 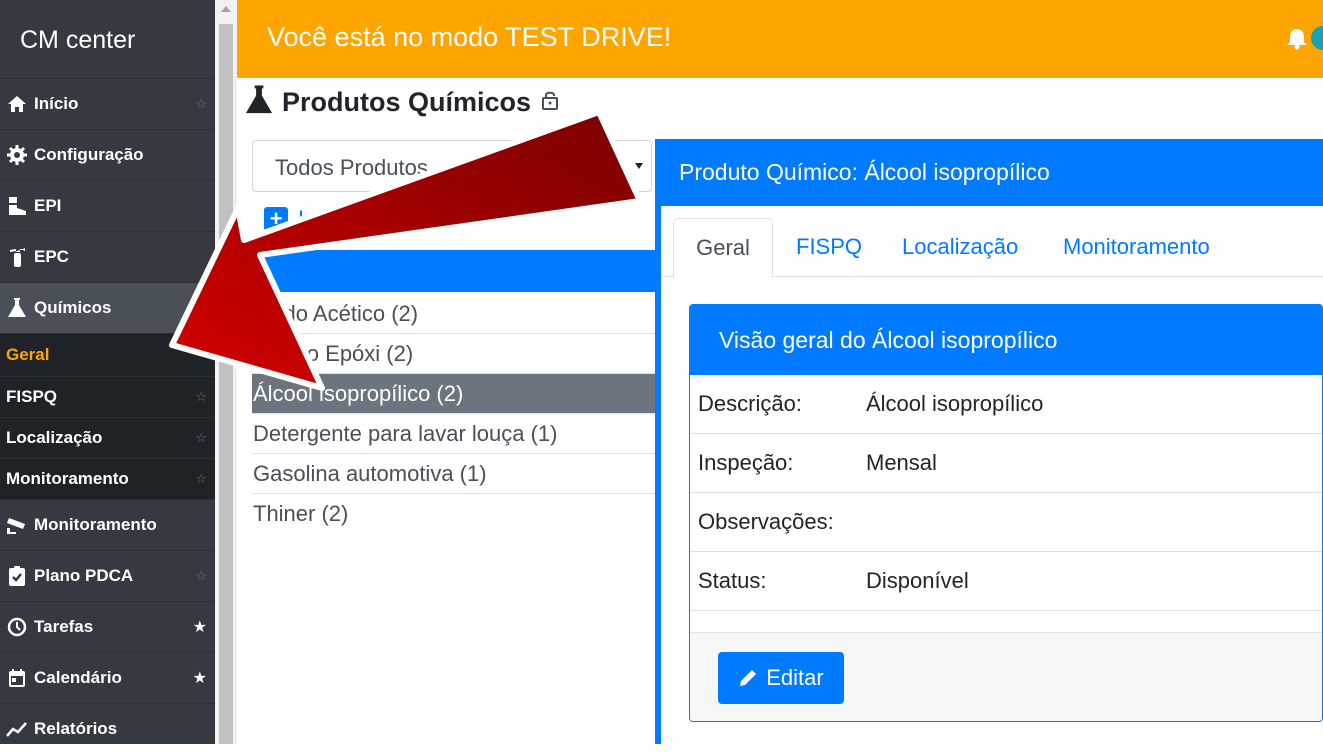 What do you see at coordinates (351, 167) in the screenshot?
I see `filter-value: Todos Produtos` at bounding box center [351, 167].